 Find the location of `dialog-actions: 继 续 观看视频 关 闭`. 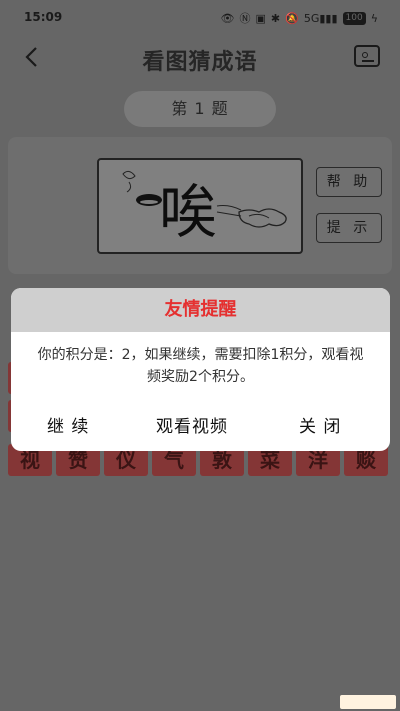

dialog-actions: 继 续 观看视频 关 闭 is located at coordinates (200, 427).